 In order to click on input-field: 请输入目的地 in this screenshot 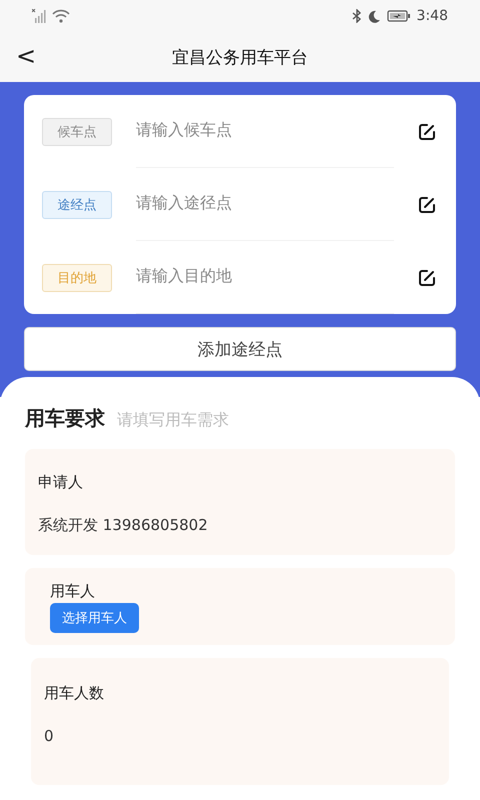, I will do `click(265, 277)`.